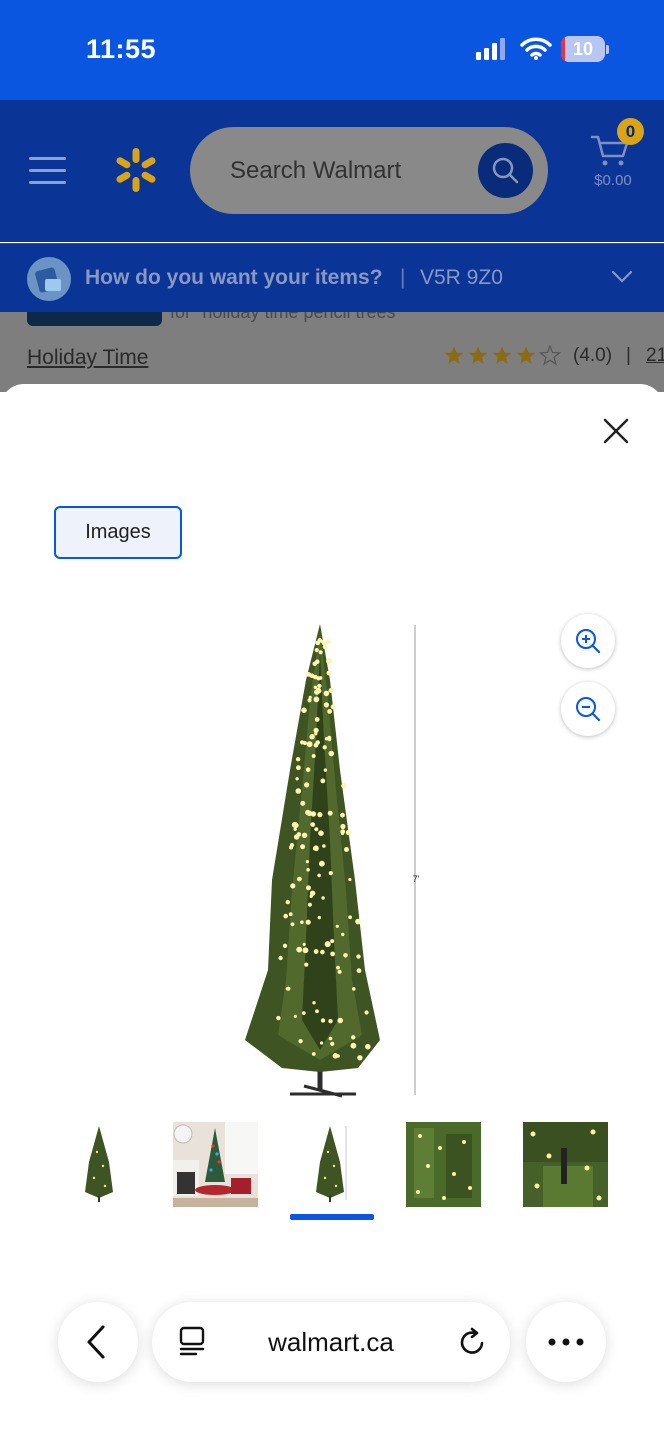  What do you see at coordinates (286, 317) in the screenshot?
I see `product-partial-text: for "holiday time pencil trees"` at bounding box center [286, 317].